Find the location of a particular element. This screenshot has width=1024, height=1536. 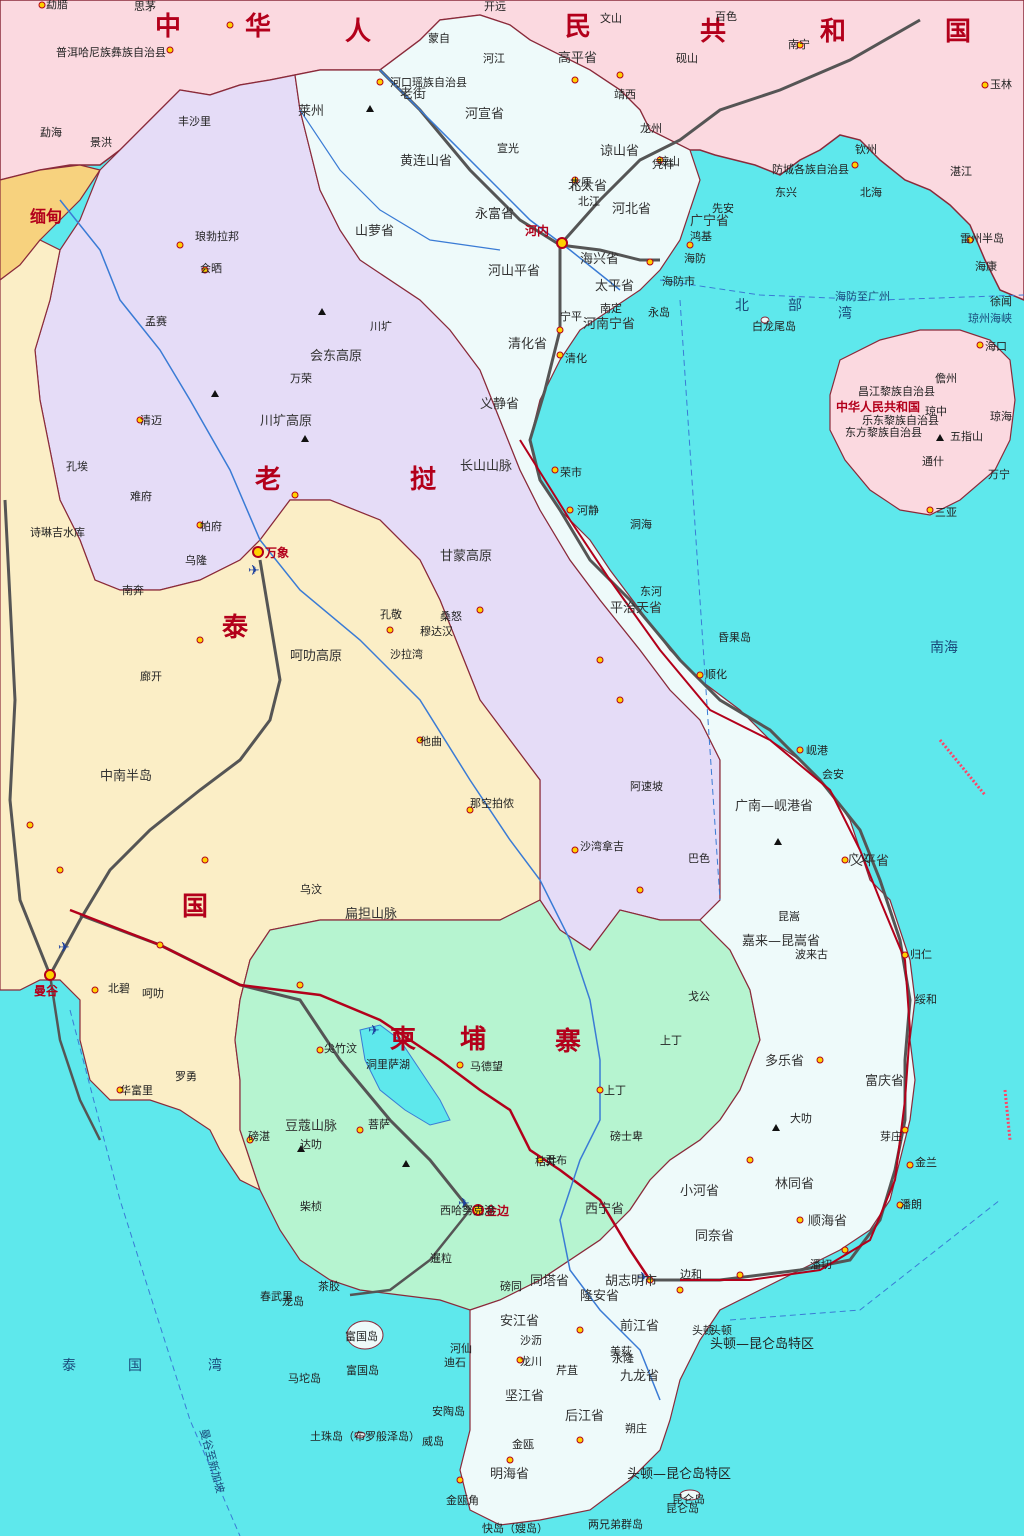

svg-text: 归仁 is located at coordinates (921, 954).